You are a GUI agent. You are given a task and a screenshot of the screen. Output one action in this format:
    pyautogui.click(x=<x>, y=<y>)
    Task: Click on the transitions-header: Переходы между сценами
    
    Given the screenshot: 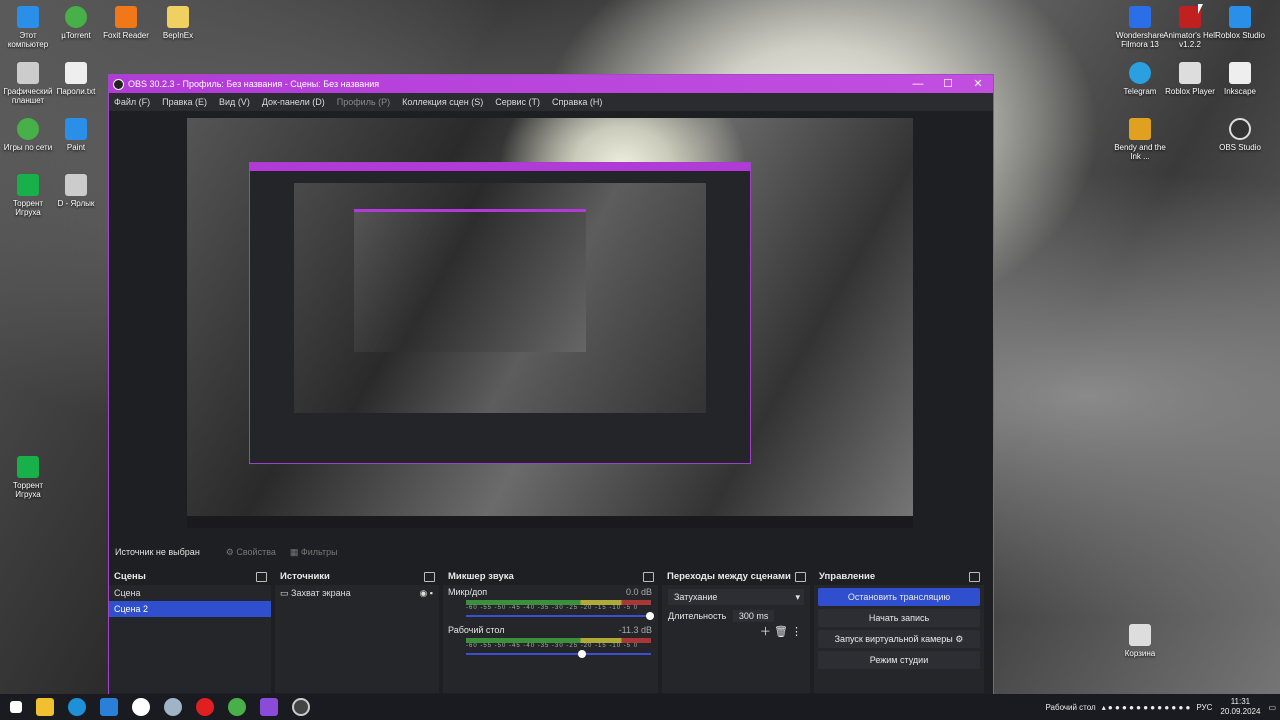 What is the action you would take?
    pyautogui.click(x=736, y=577)
    